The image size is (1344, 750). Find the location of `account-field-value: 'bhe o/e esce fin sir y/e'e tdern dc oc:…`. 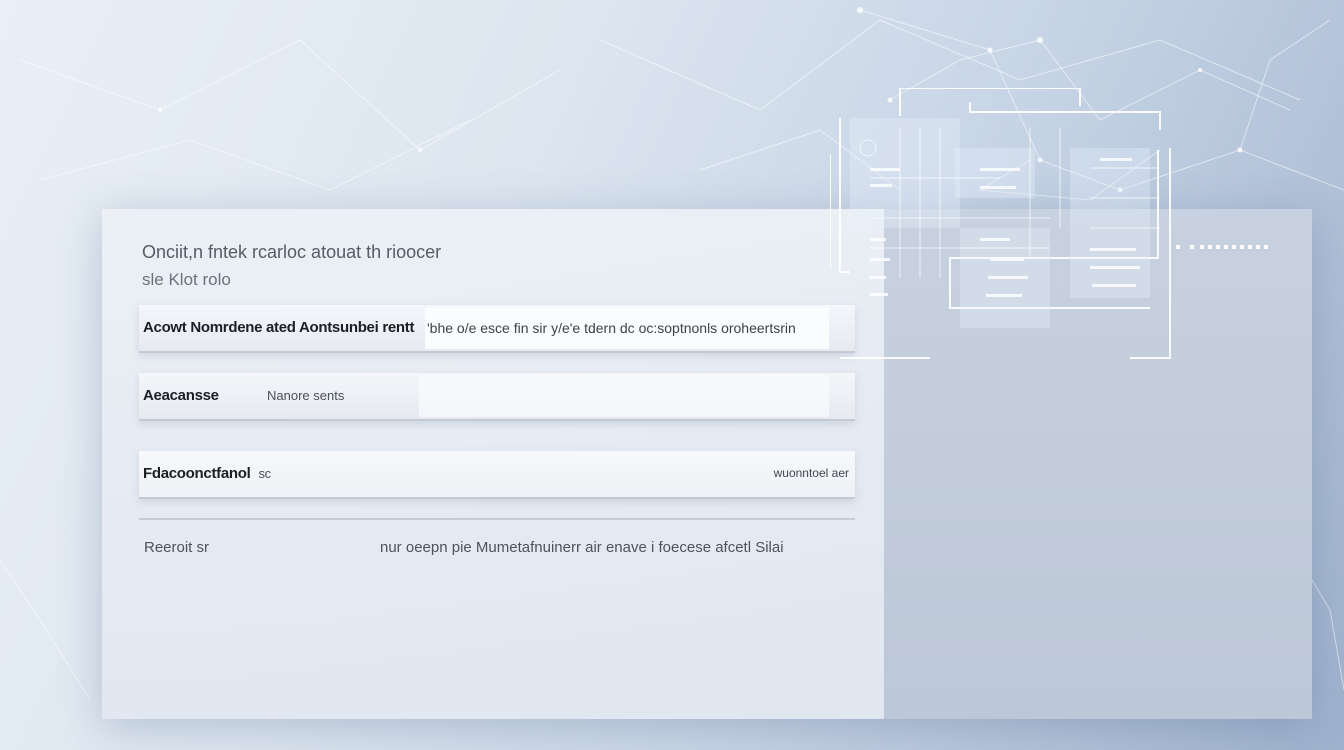

account-field-value: 'bhe o/e esce fin sir y/e'e tdern dc oc:… is located at coordinates (627, 328).